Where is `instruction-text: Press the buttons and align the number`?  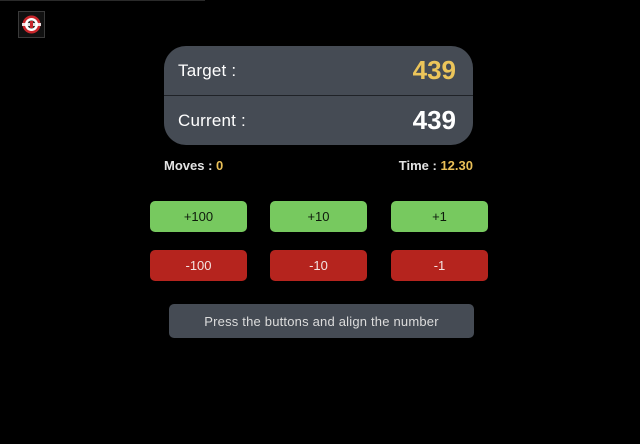
instruction-text: Press the buttons and align the number is located at coordinates (321, 321).